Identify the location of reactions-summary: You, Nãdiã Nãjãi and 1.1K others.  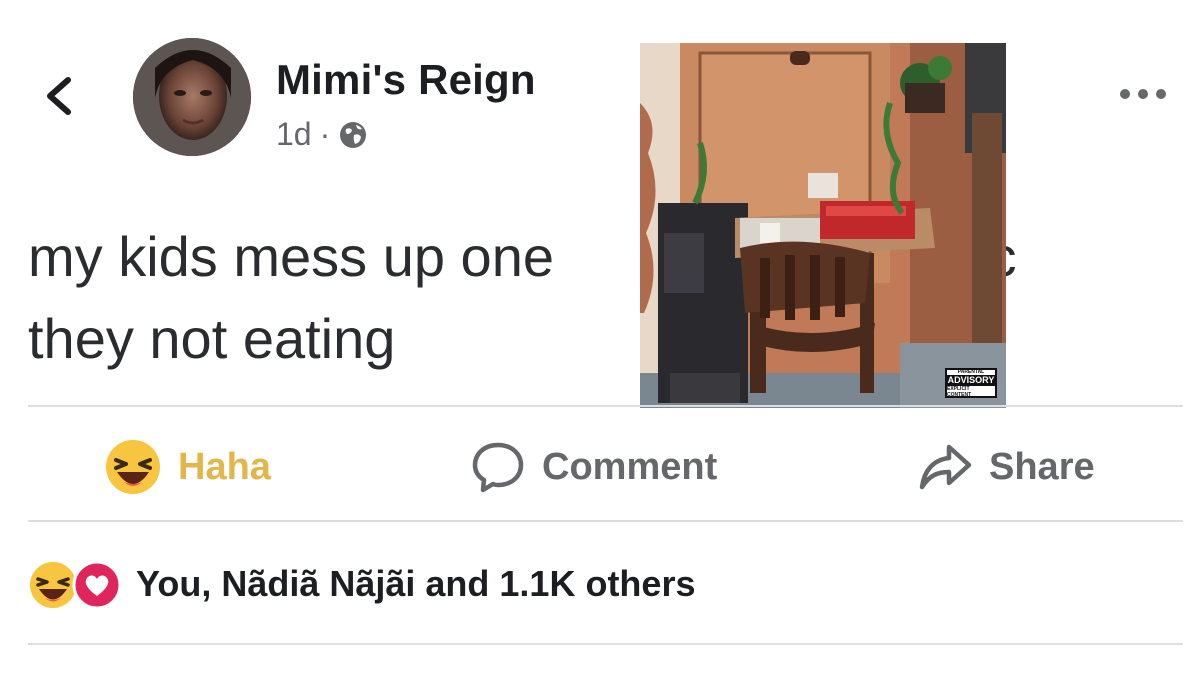
(361, 584).